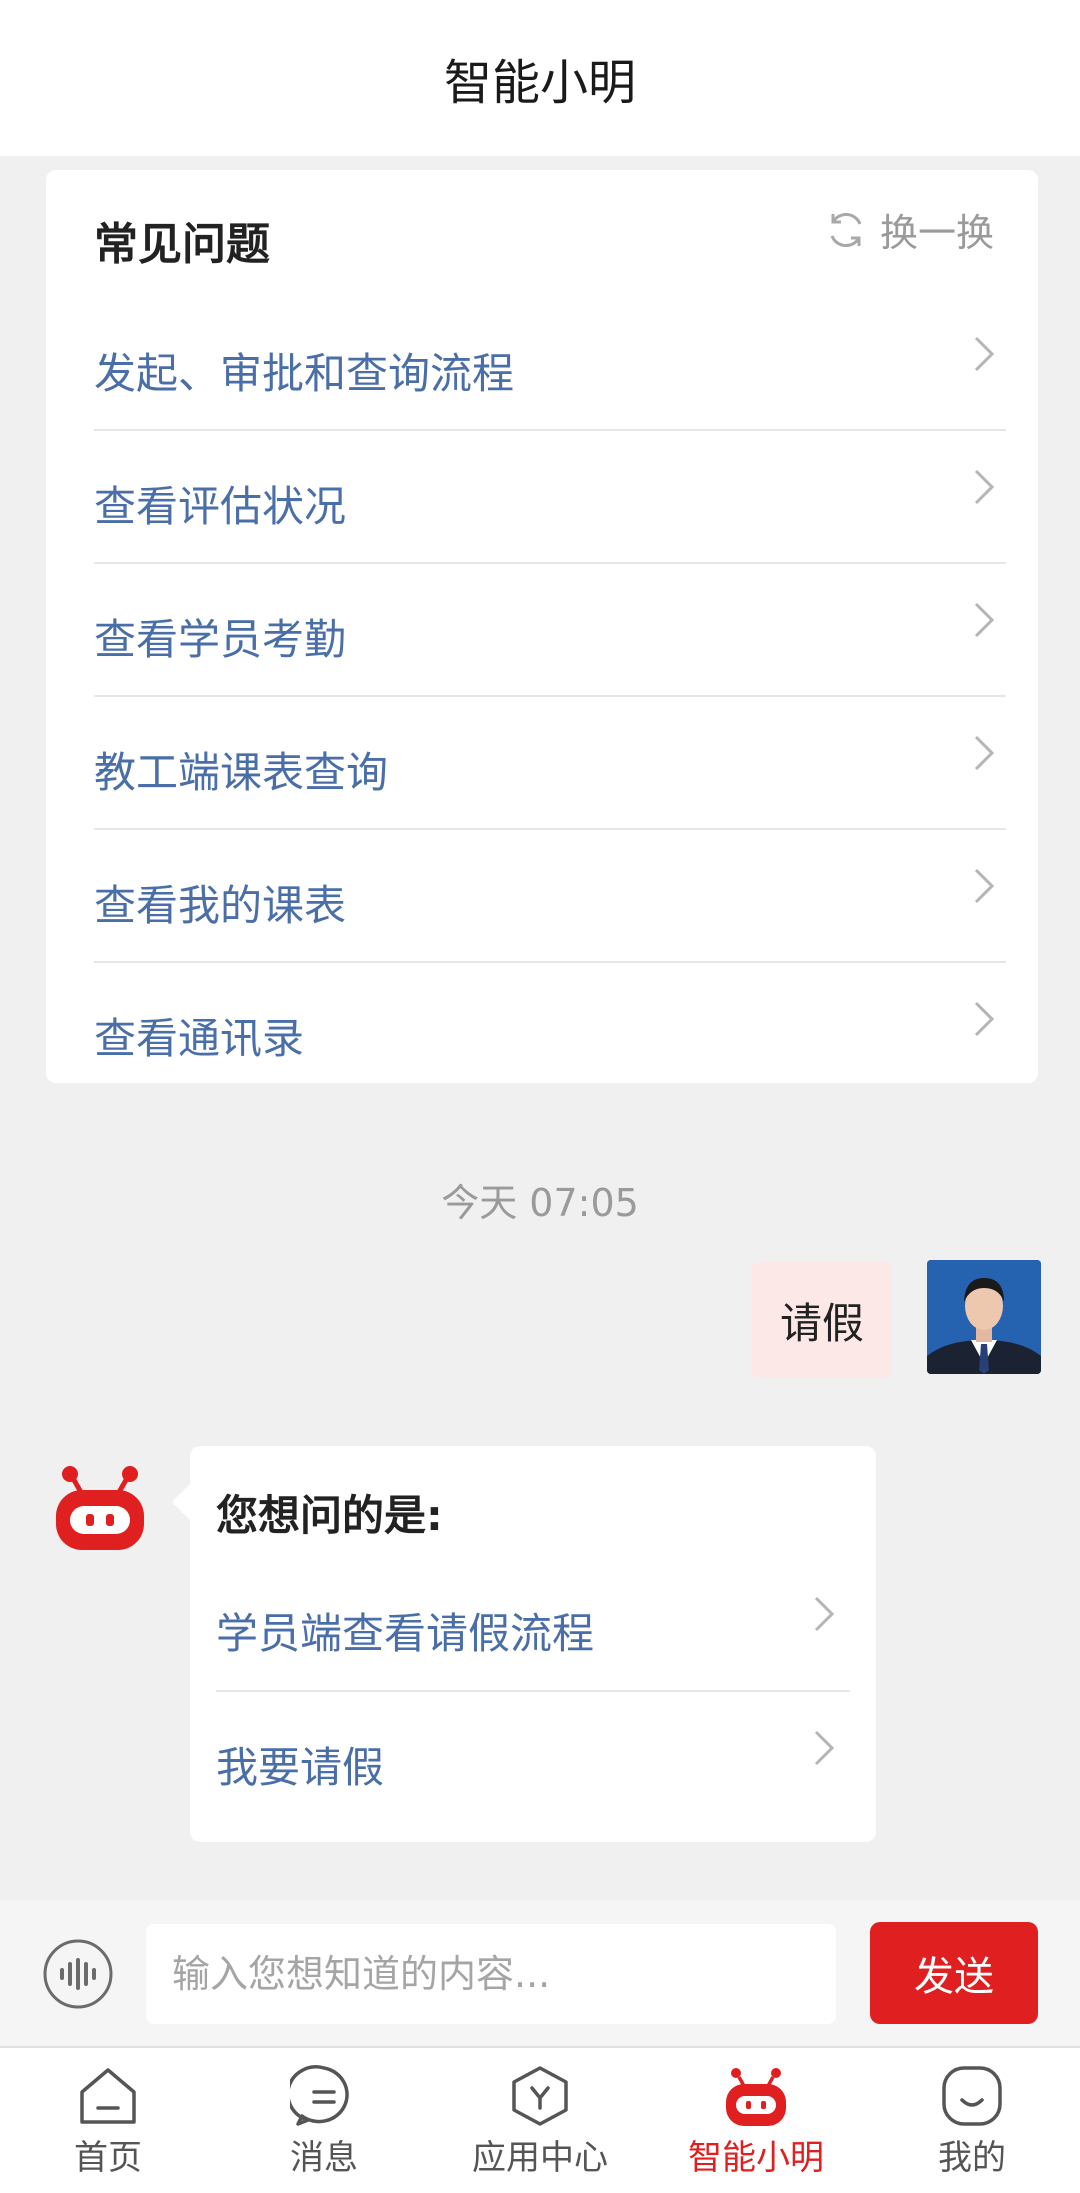  What do you see at coordinates (304, 373) in the screenshot?
I see `faq-item-label: 发起、审批和查询流程` at bounding box center [304, 373].